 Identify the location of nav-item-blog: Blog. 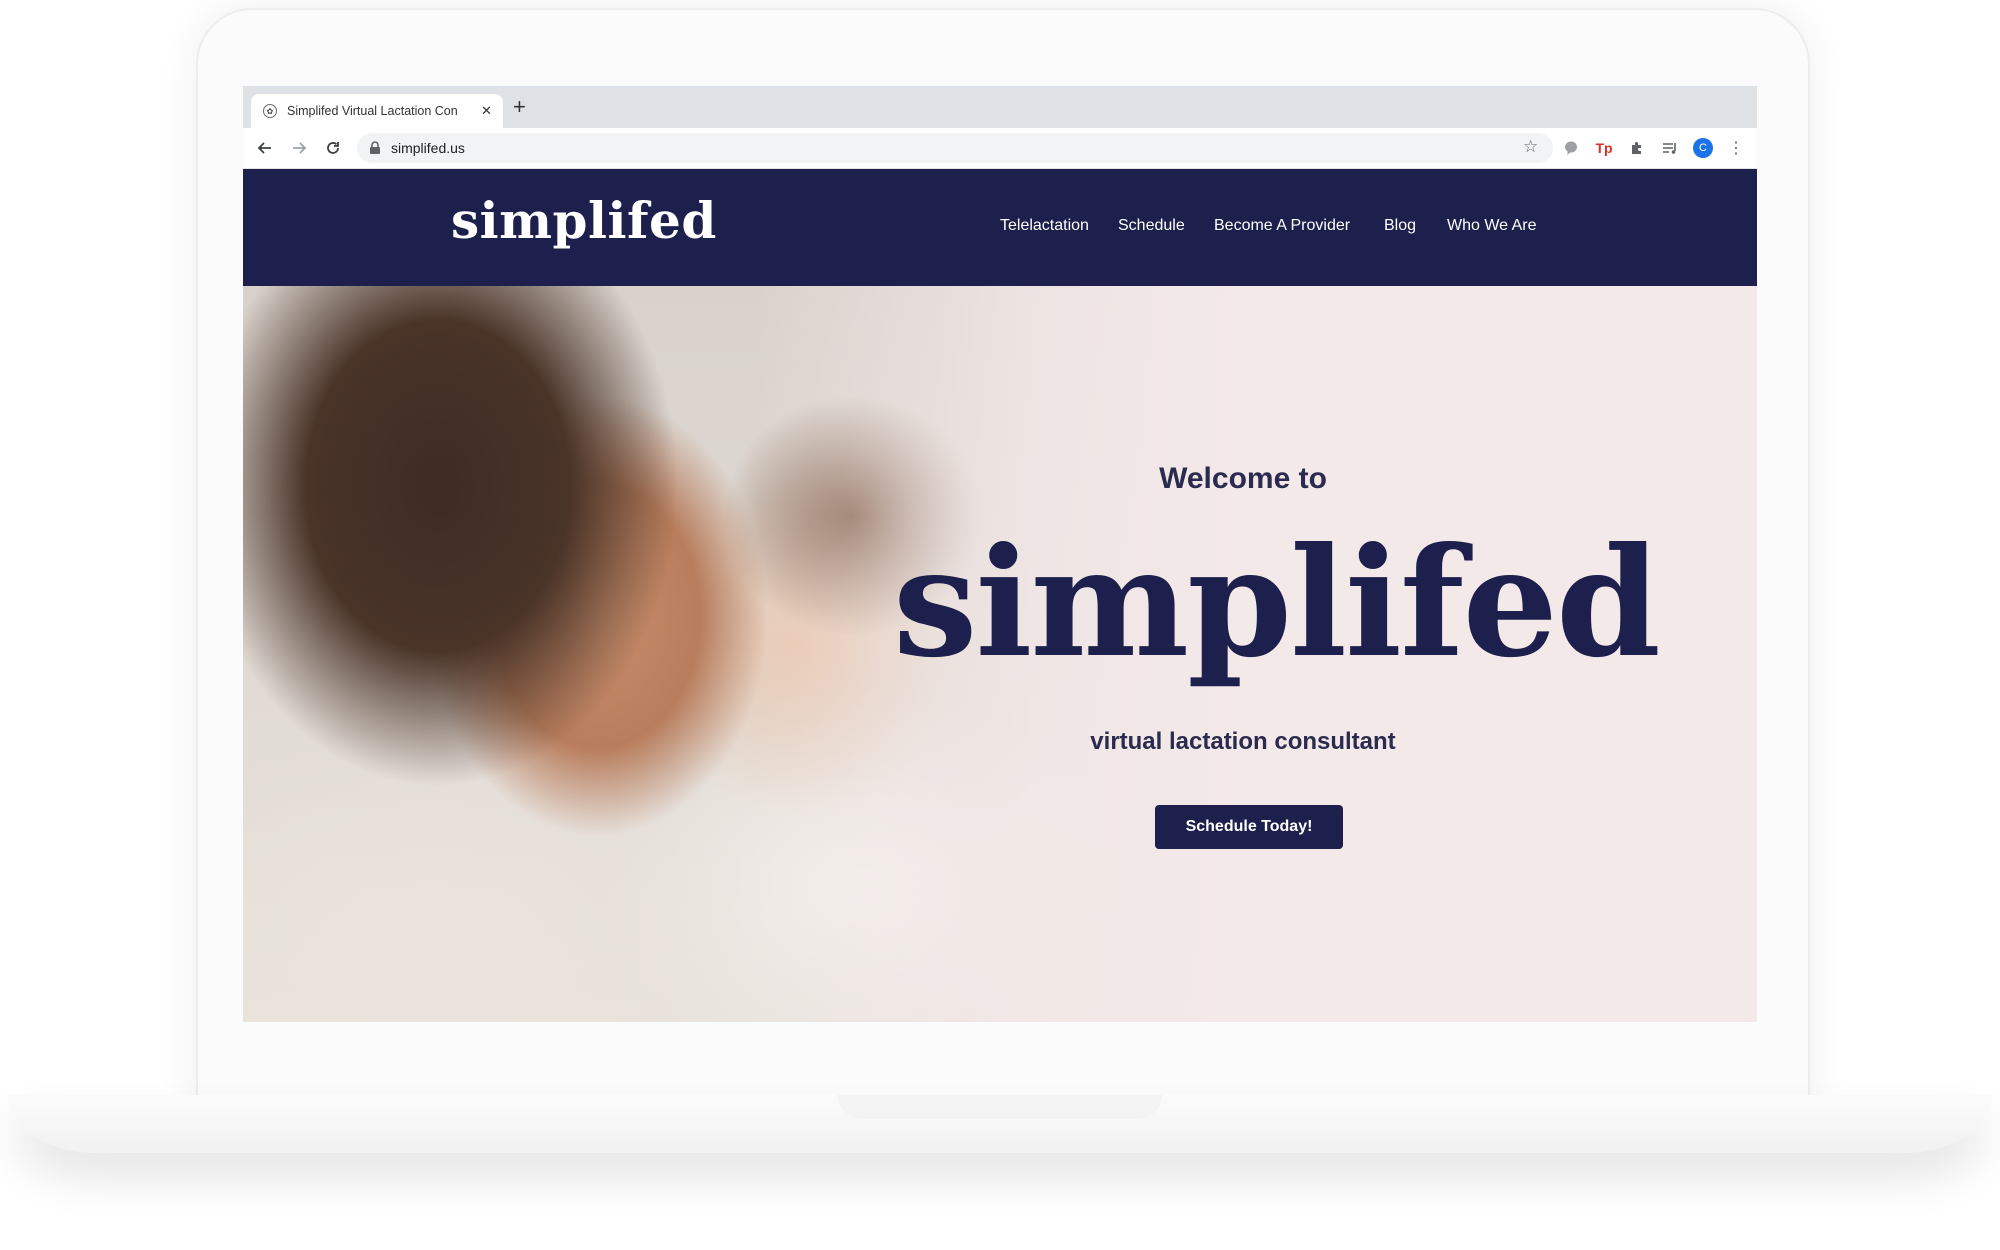
(1400, 226).